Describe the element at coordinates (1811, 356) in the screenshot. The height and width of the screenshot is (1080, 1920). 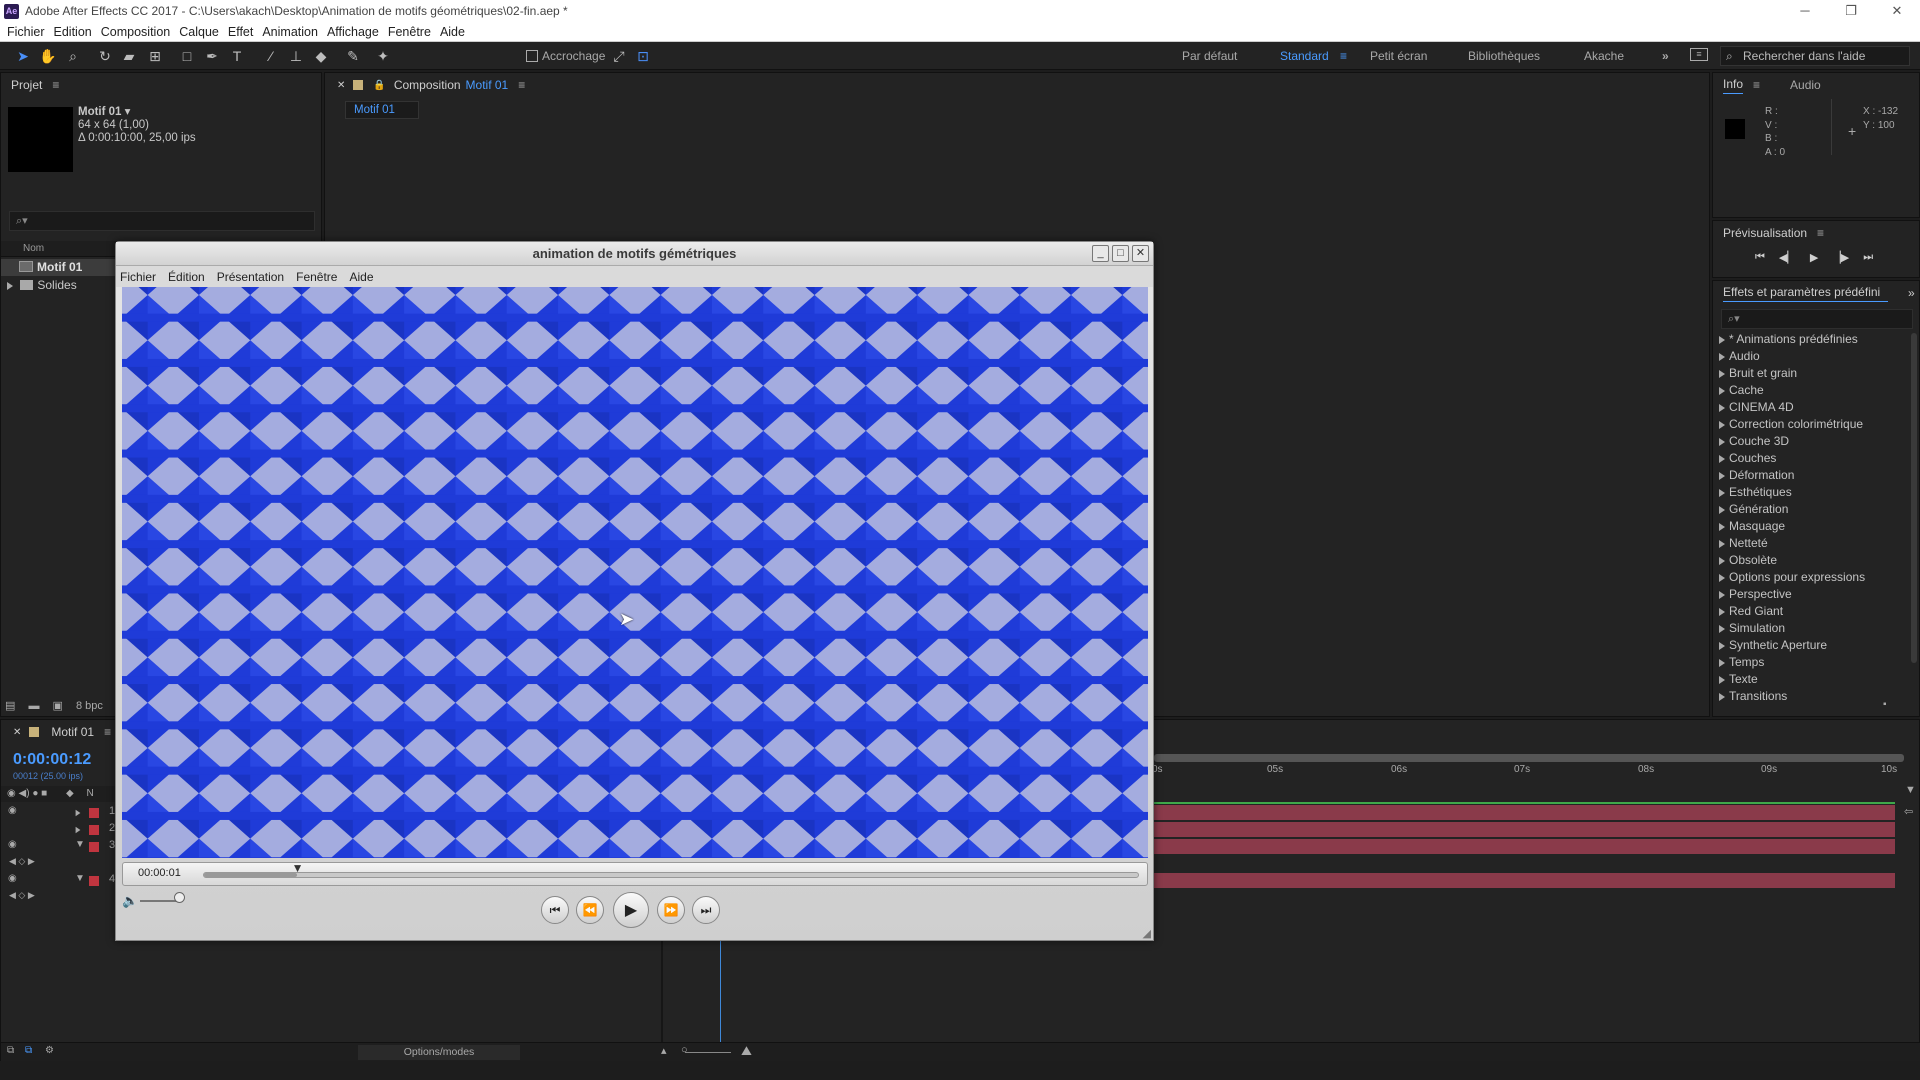
I see `effect-category: Audio` at that location.